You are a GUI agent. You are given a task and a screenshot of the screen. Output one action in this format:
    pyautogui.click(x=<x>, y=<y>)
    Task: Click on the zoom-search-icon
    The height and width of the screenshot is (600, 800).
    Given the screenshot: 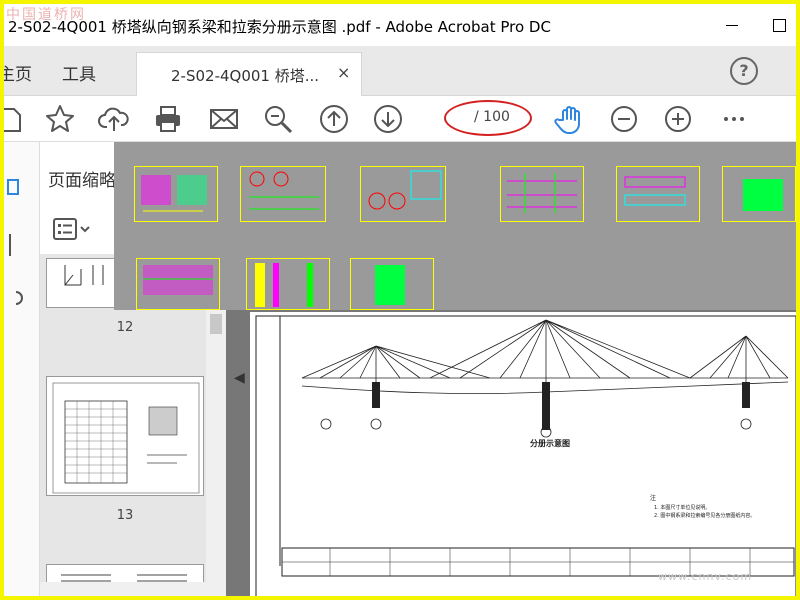 What is the action you would take?
    pyautogui.click(x=278, y=119)
    